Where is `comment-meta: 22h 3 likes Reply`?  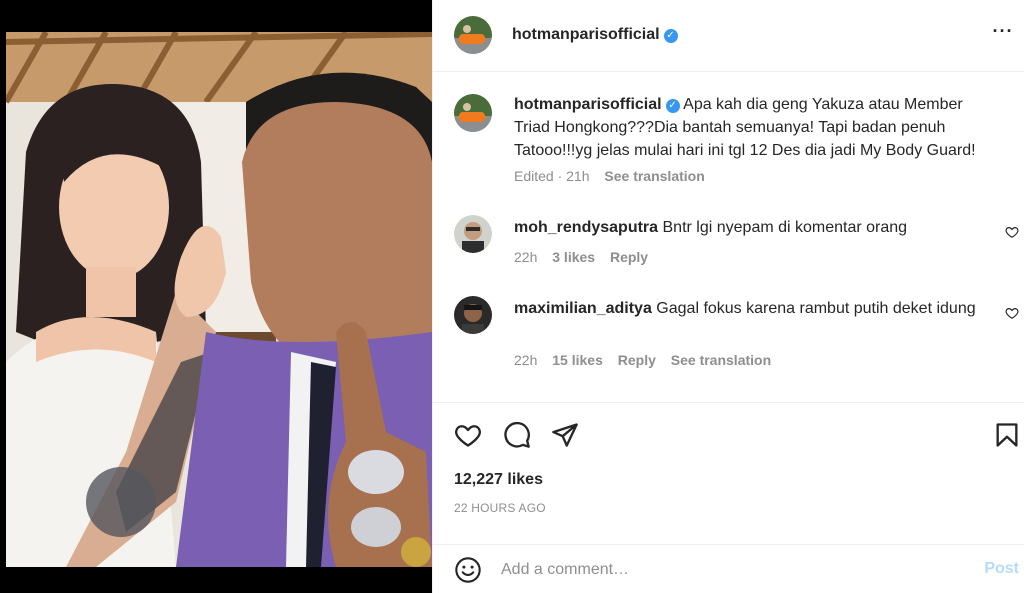 comment-meta: 22h 3 likes Reply is located at coordinates (586, 257).